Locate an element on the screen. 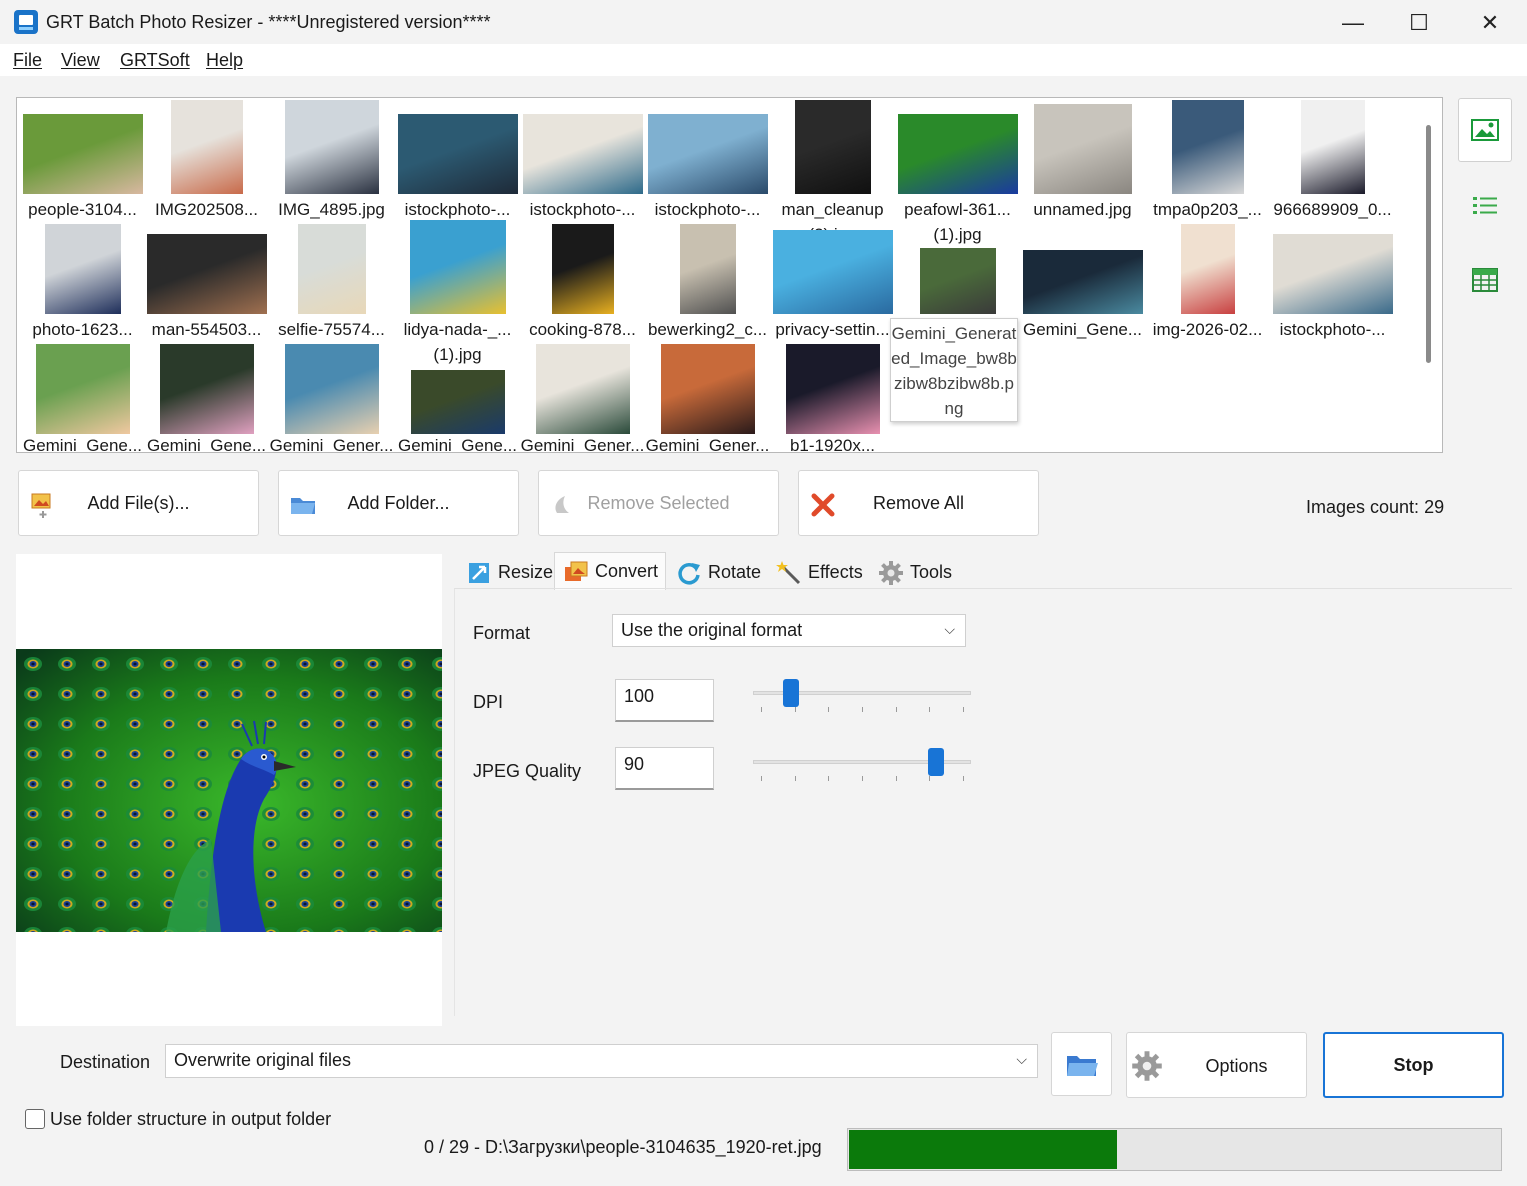 Image resolution: width=1527 pixels, height=1186 pixels. thumbnail-item: peafowl-361... (1).jpg is located at coordinates (957, 173).